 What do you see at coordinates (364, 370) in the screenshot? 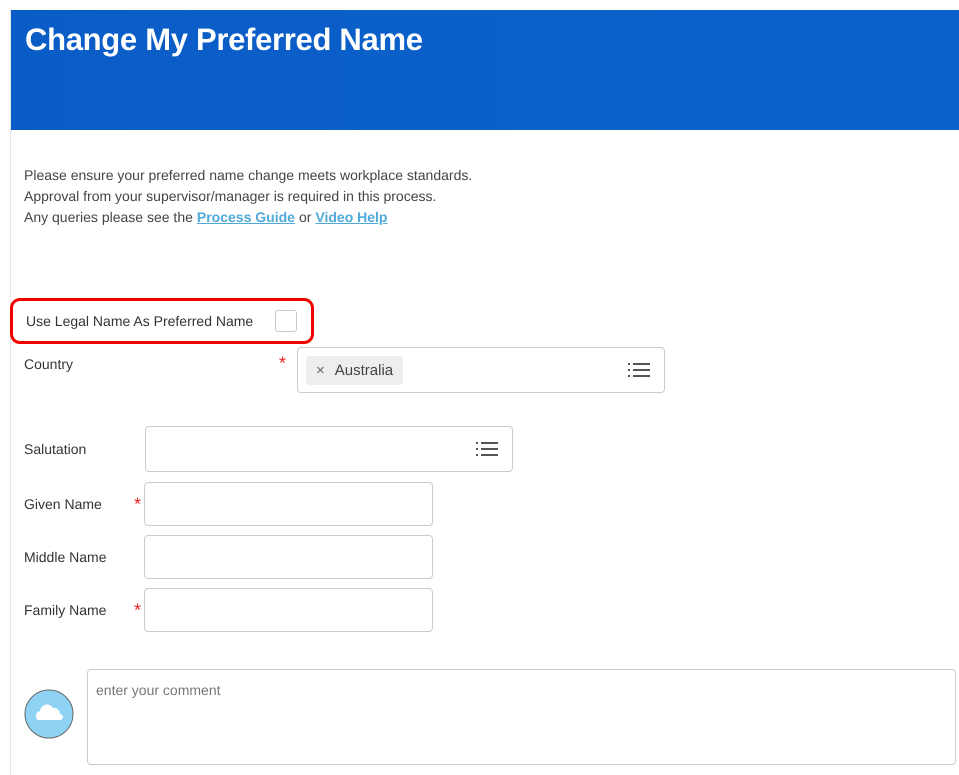
I see `tag-text: Australia` at bounding box center [364, 370].